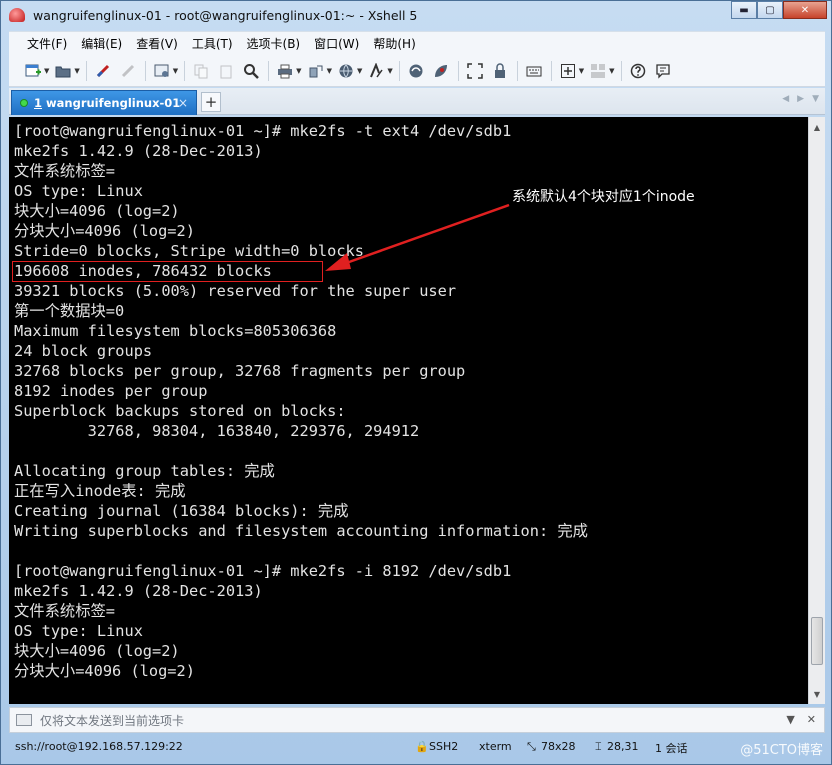  Describe the element at coordinates (183, 103) in the screenshot. I see `tab-close-icon: ×` at that location.